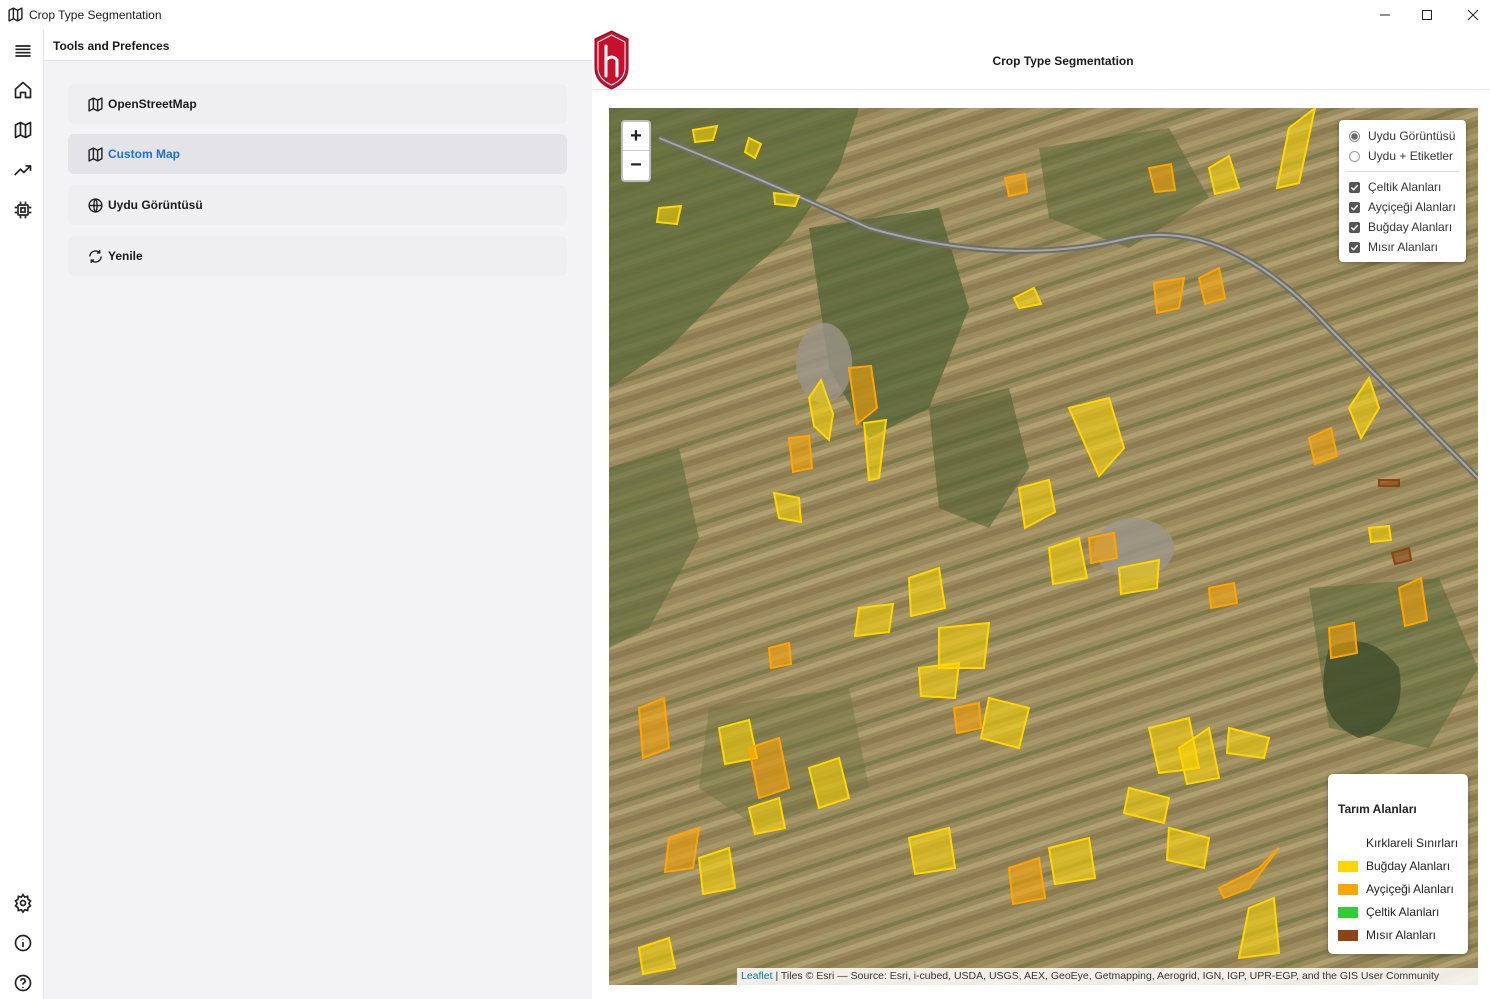 This screenshot has height=999, width=1490. Describe the element at coordinates (152, 104) in the screenshot. I see `tool-label: OpenStreetMap` at that location.